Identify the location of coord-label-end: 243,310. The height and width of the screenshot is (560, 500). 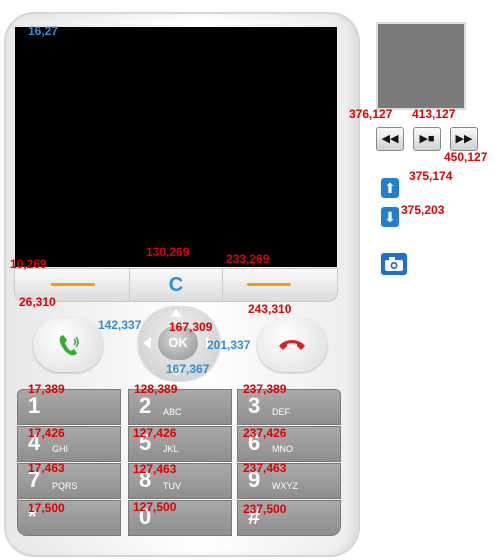
(270, 309).